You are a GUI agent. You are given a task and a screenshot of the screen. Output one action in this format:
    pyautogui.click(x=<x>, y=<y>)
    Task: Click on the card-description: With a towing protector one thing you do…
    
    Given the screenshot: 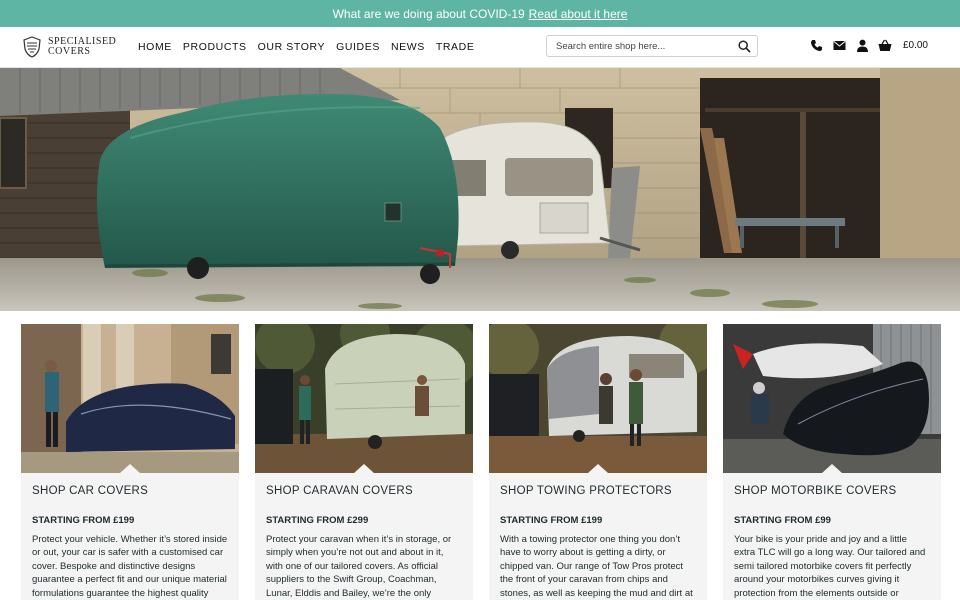 What is the action you would take?
    pyautogui.click(x=596, y=566)
    